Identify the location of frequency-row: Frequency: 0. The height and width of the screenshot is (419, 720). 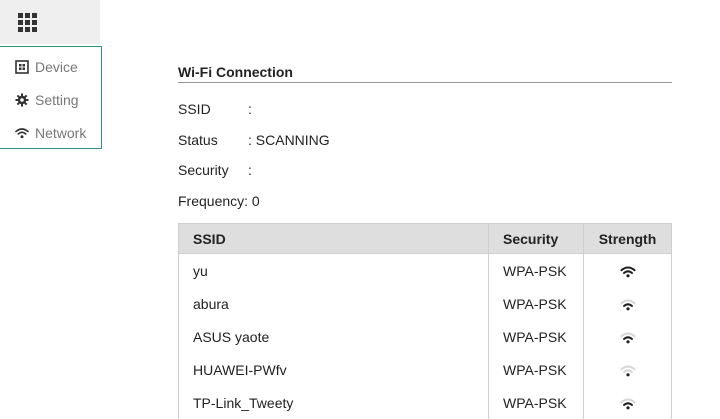
(219, 201).